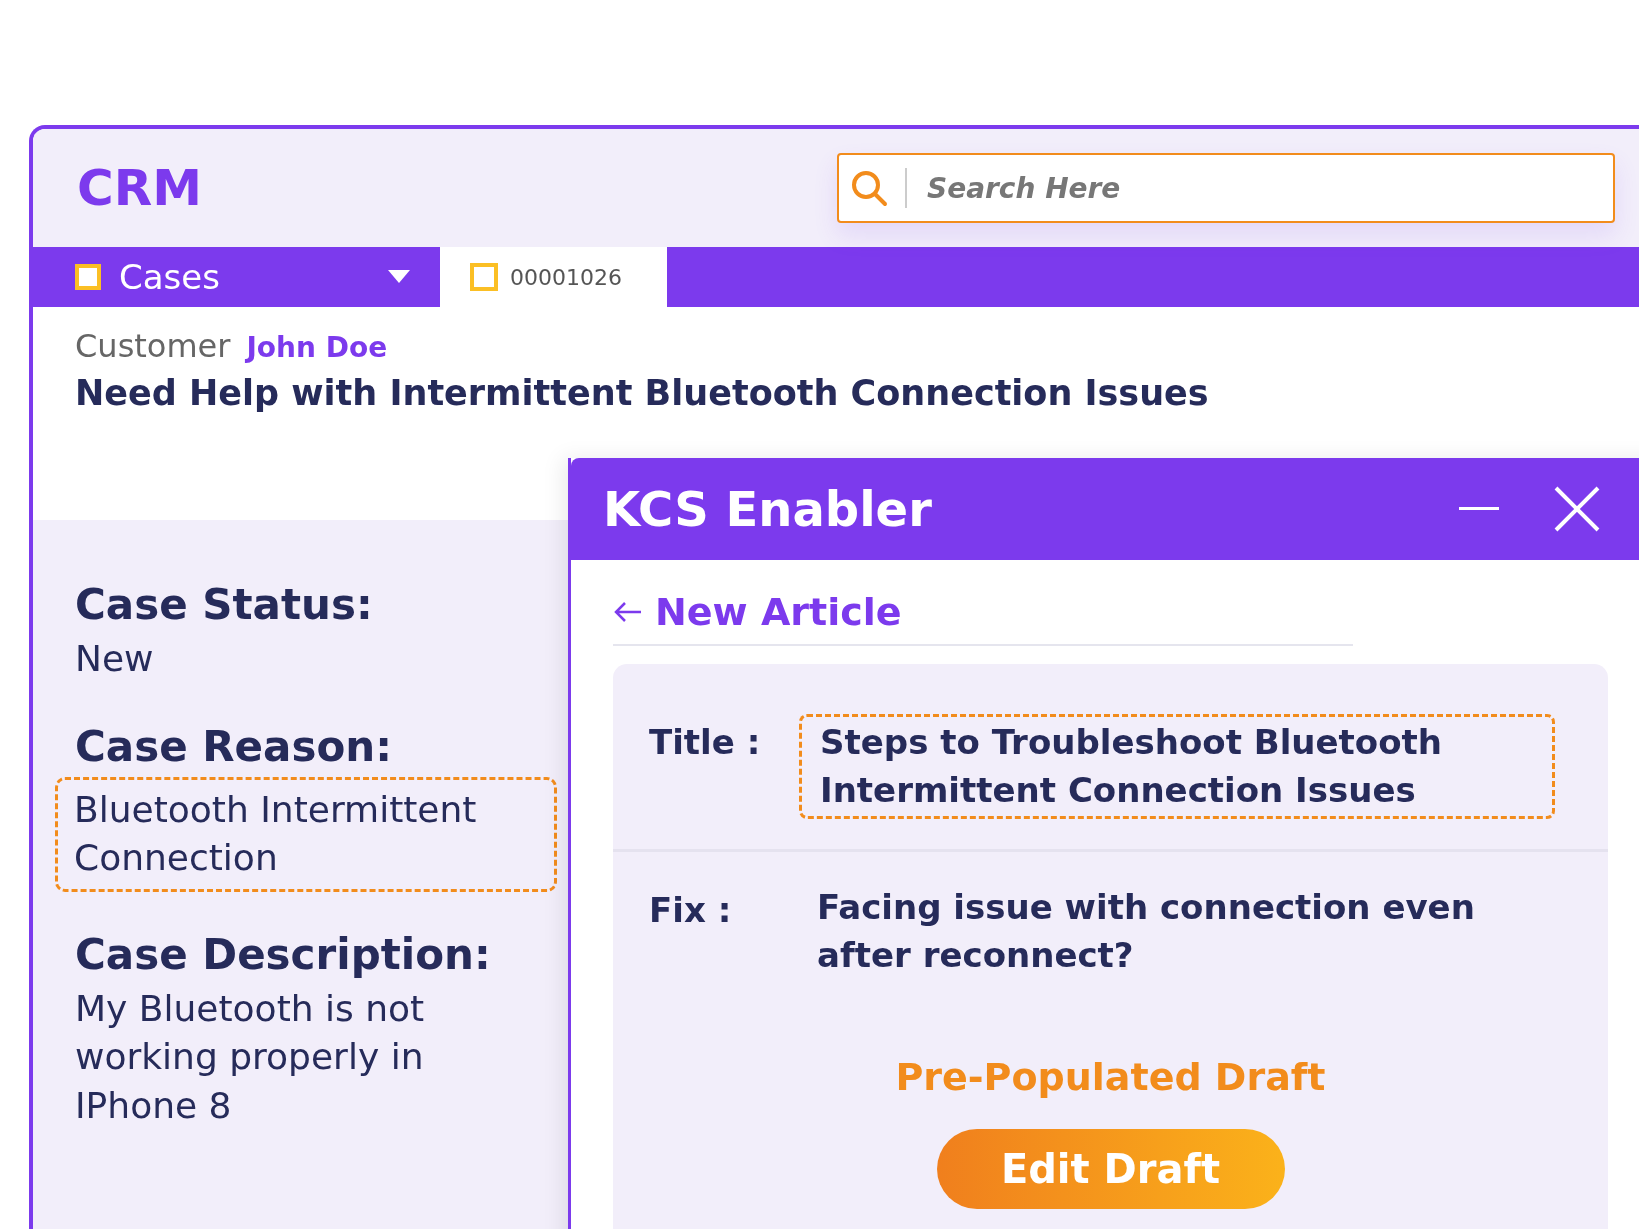 The image size is (1639, 1229). Describe the element at coordinates (705, 741) in the screenshot. I see `field-label: Title :` at that location.